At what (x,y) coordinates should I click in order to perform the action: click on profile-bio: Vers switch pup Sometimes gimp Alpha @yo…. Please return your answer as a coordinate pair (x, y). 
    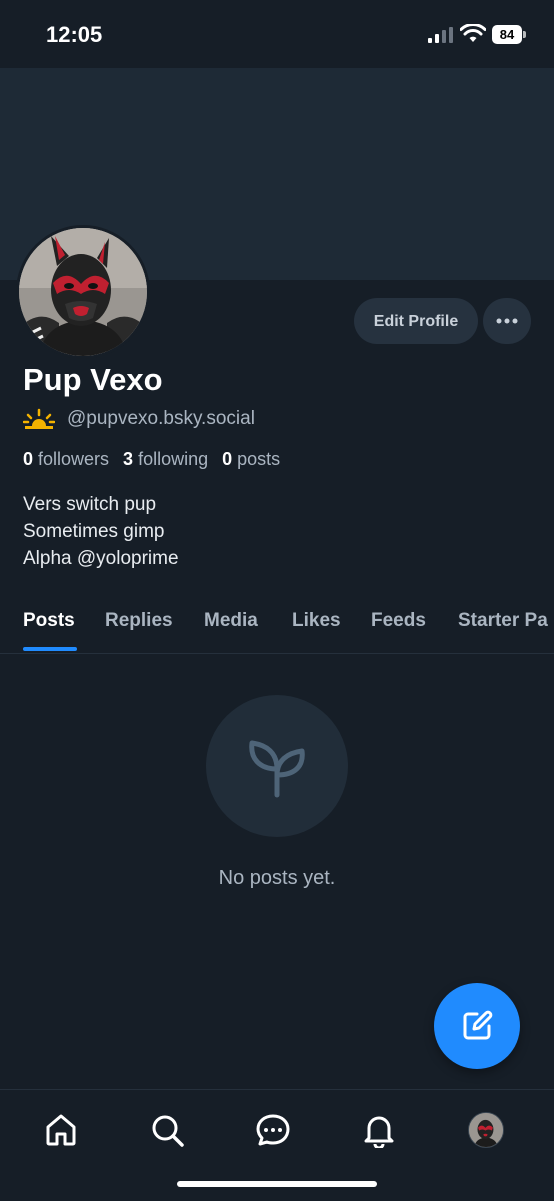
    Looking at the image, I should click on (101, 531).